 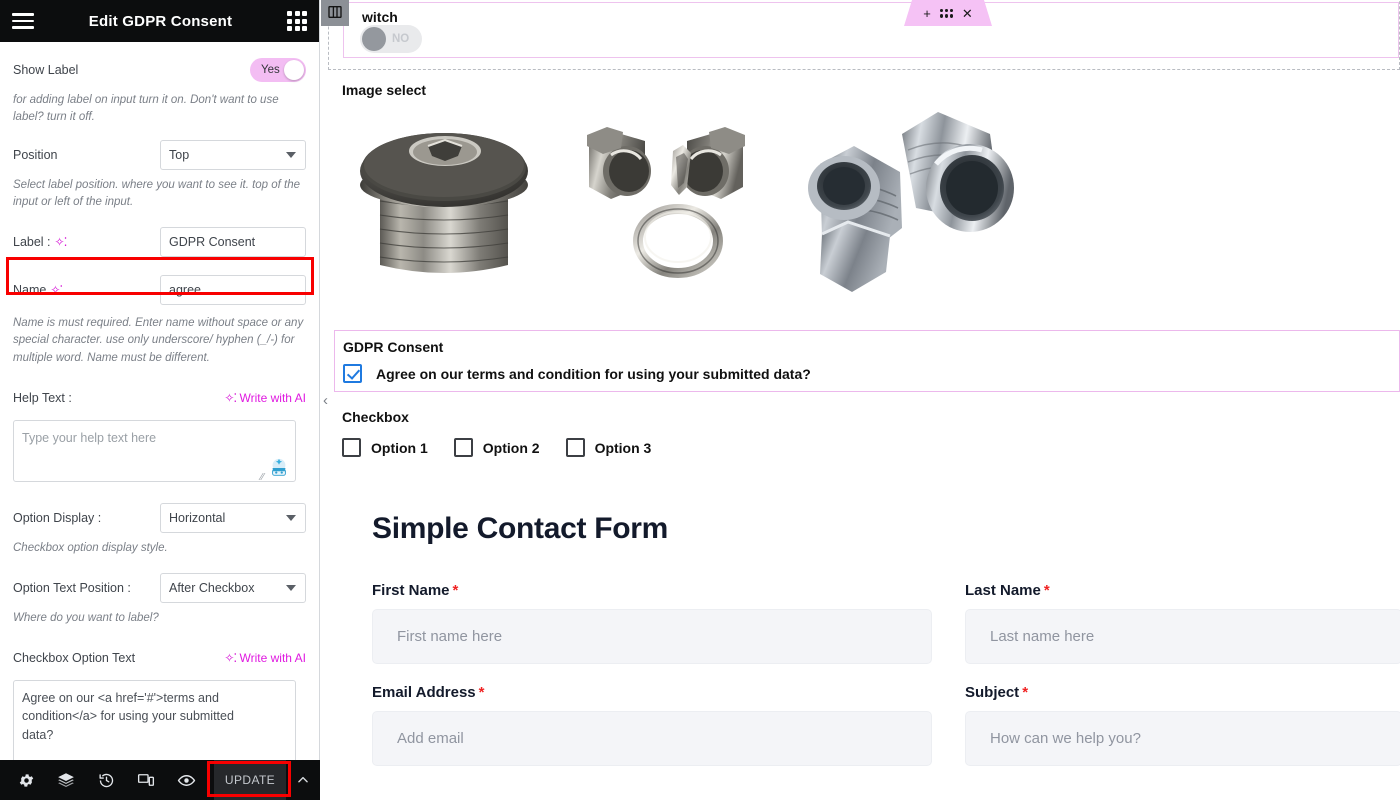 What do you see at coordinates (160, 21) in the screenshot?
I see `page-title: Edit GDPR Consent` at bounding box center [160, 21].